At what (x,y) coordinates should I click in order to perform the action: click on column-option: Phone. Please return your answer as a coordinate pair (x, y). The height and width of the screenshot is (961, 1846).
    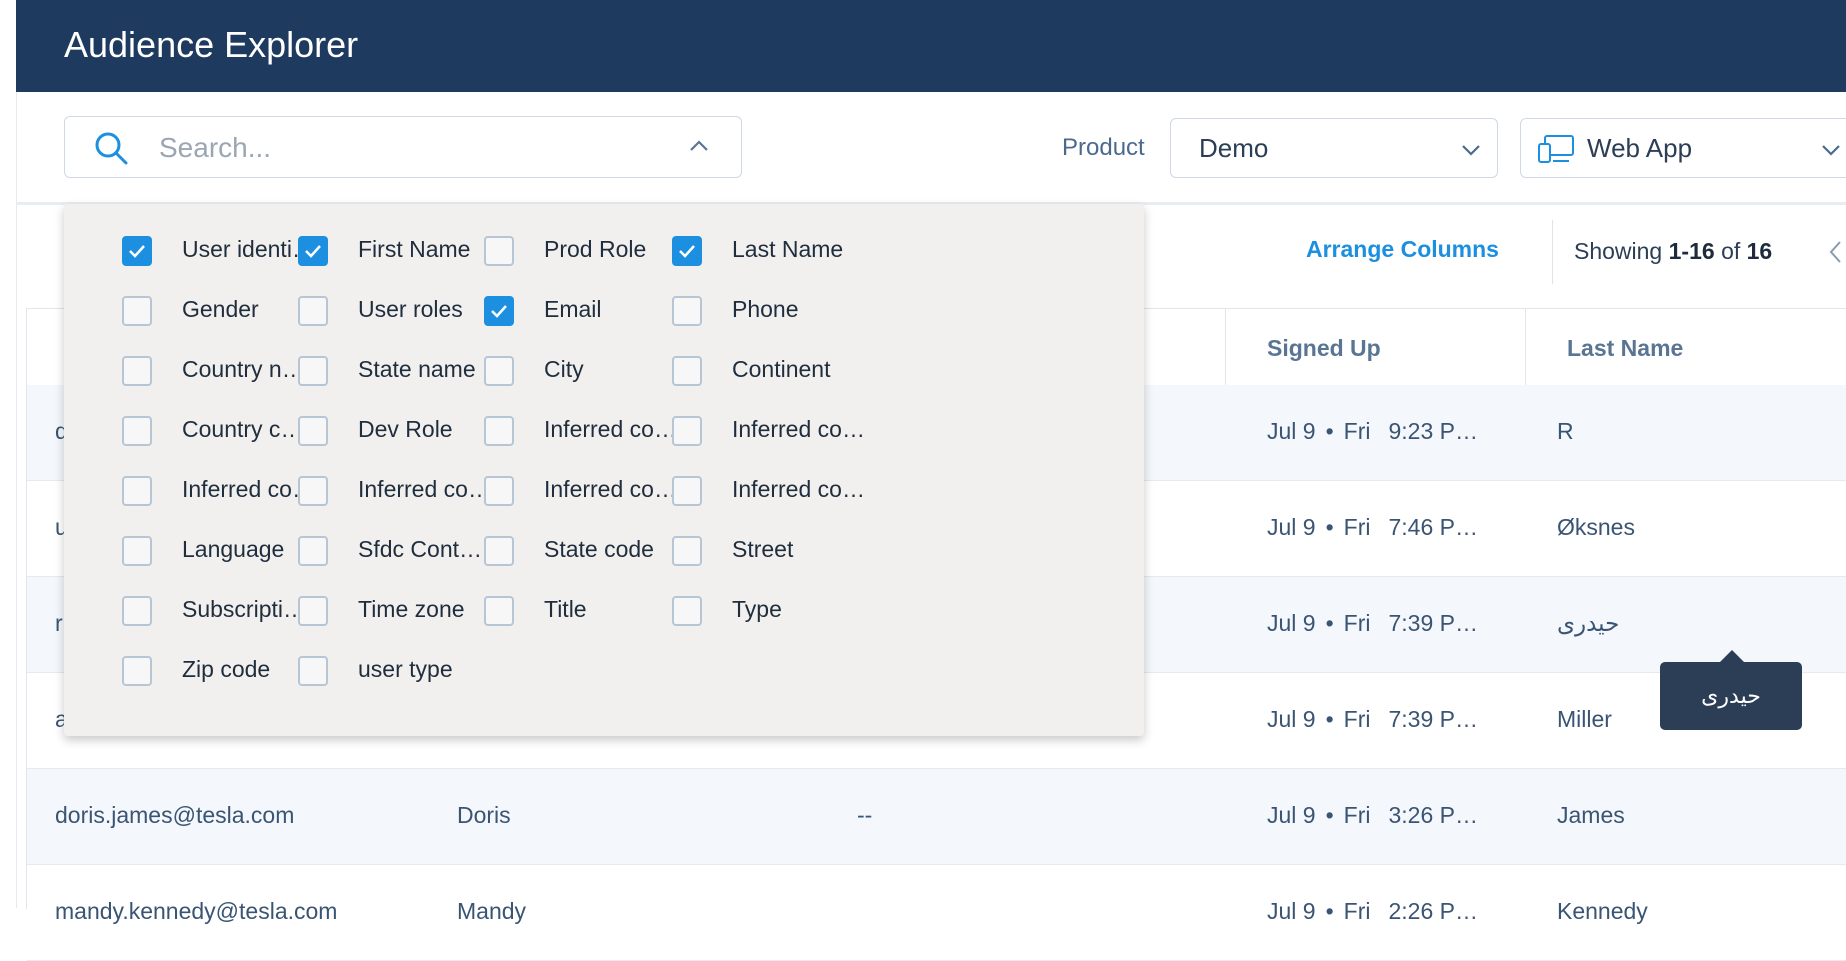
    Looking at the image, I should click on (772, 311).